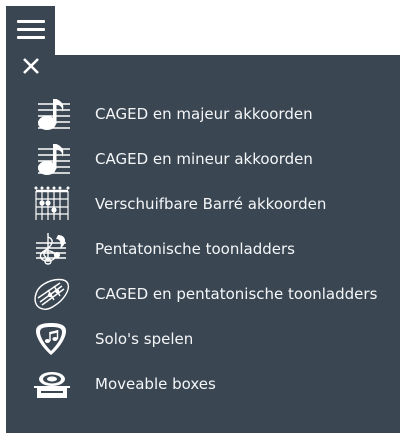 The image size is (404, 436). What do you see at coordinates (155, 384) in the screenshot?
I see `menu-item-label: Moveable boxes` at bounding box center [155, 384].